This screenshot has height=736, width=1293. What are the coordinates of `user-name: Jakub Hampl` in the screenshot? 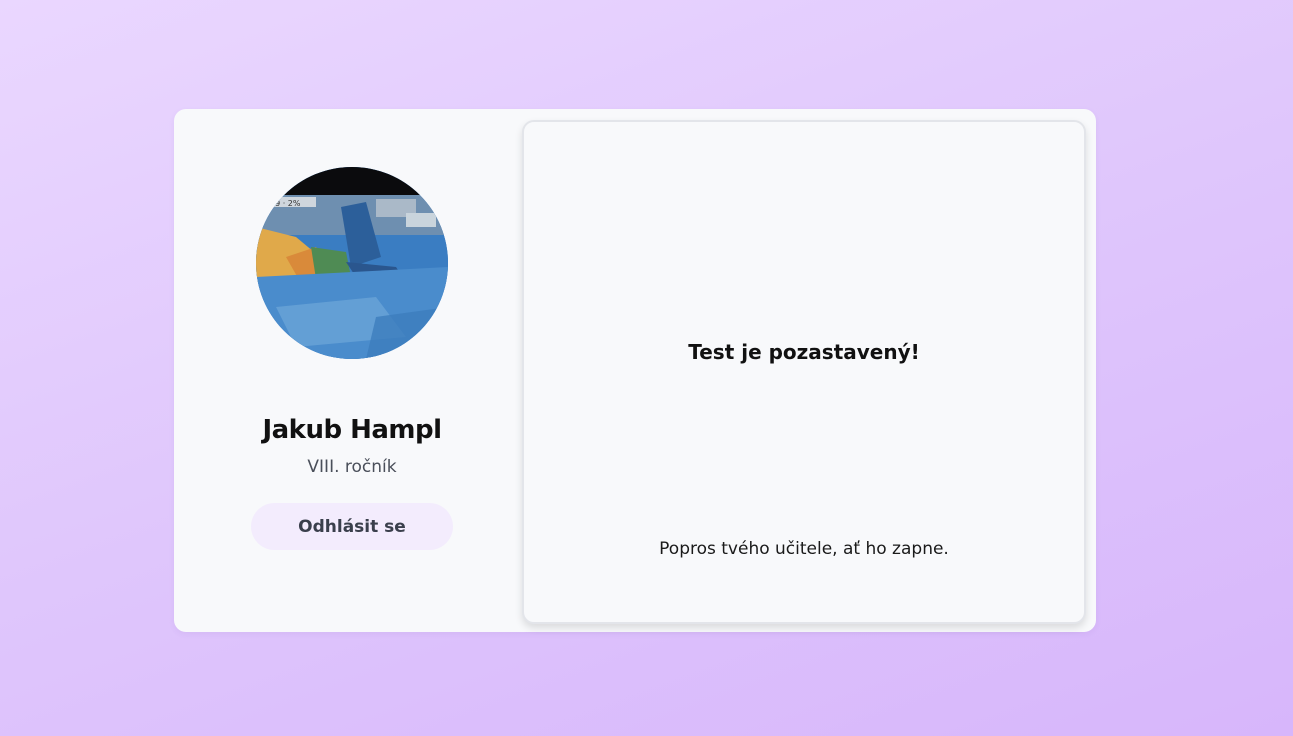 It's located at (352, 430).